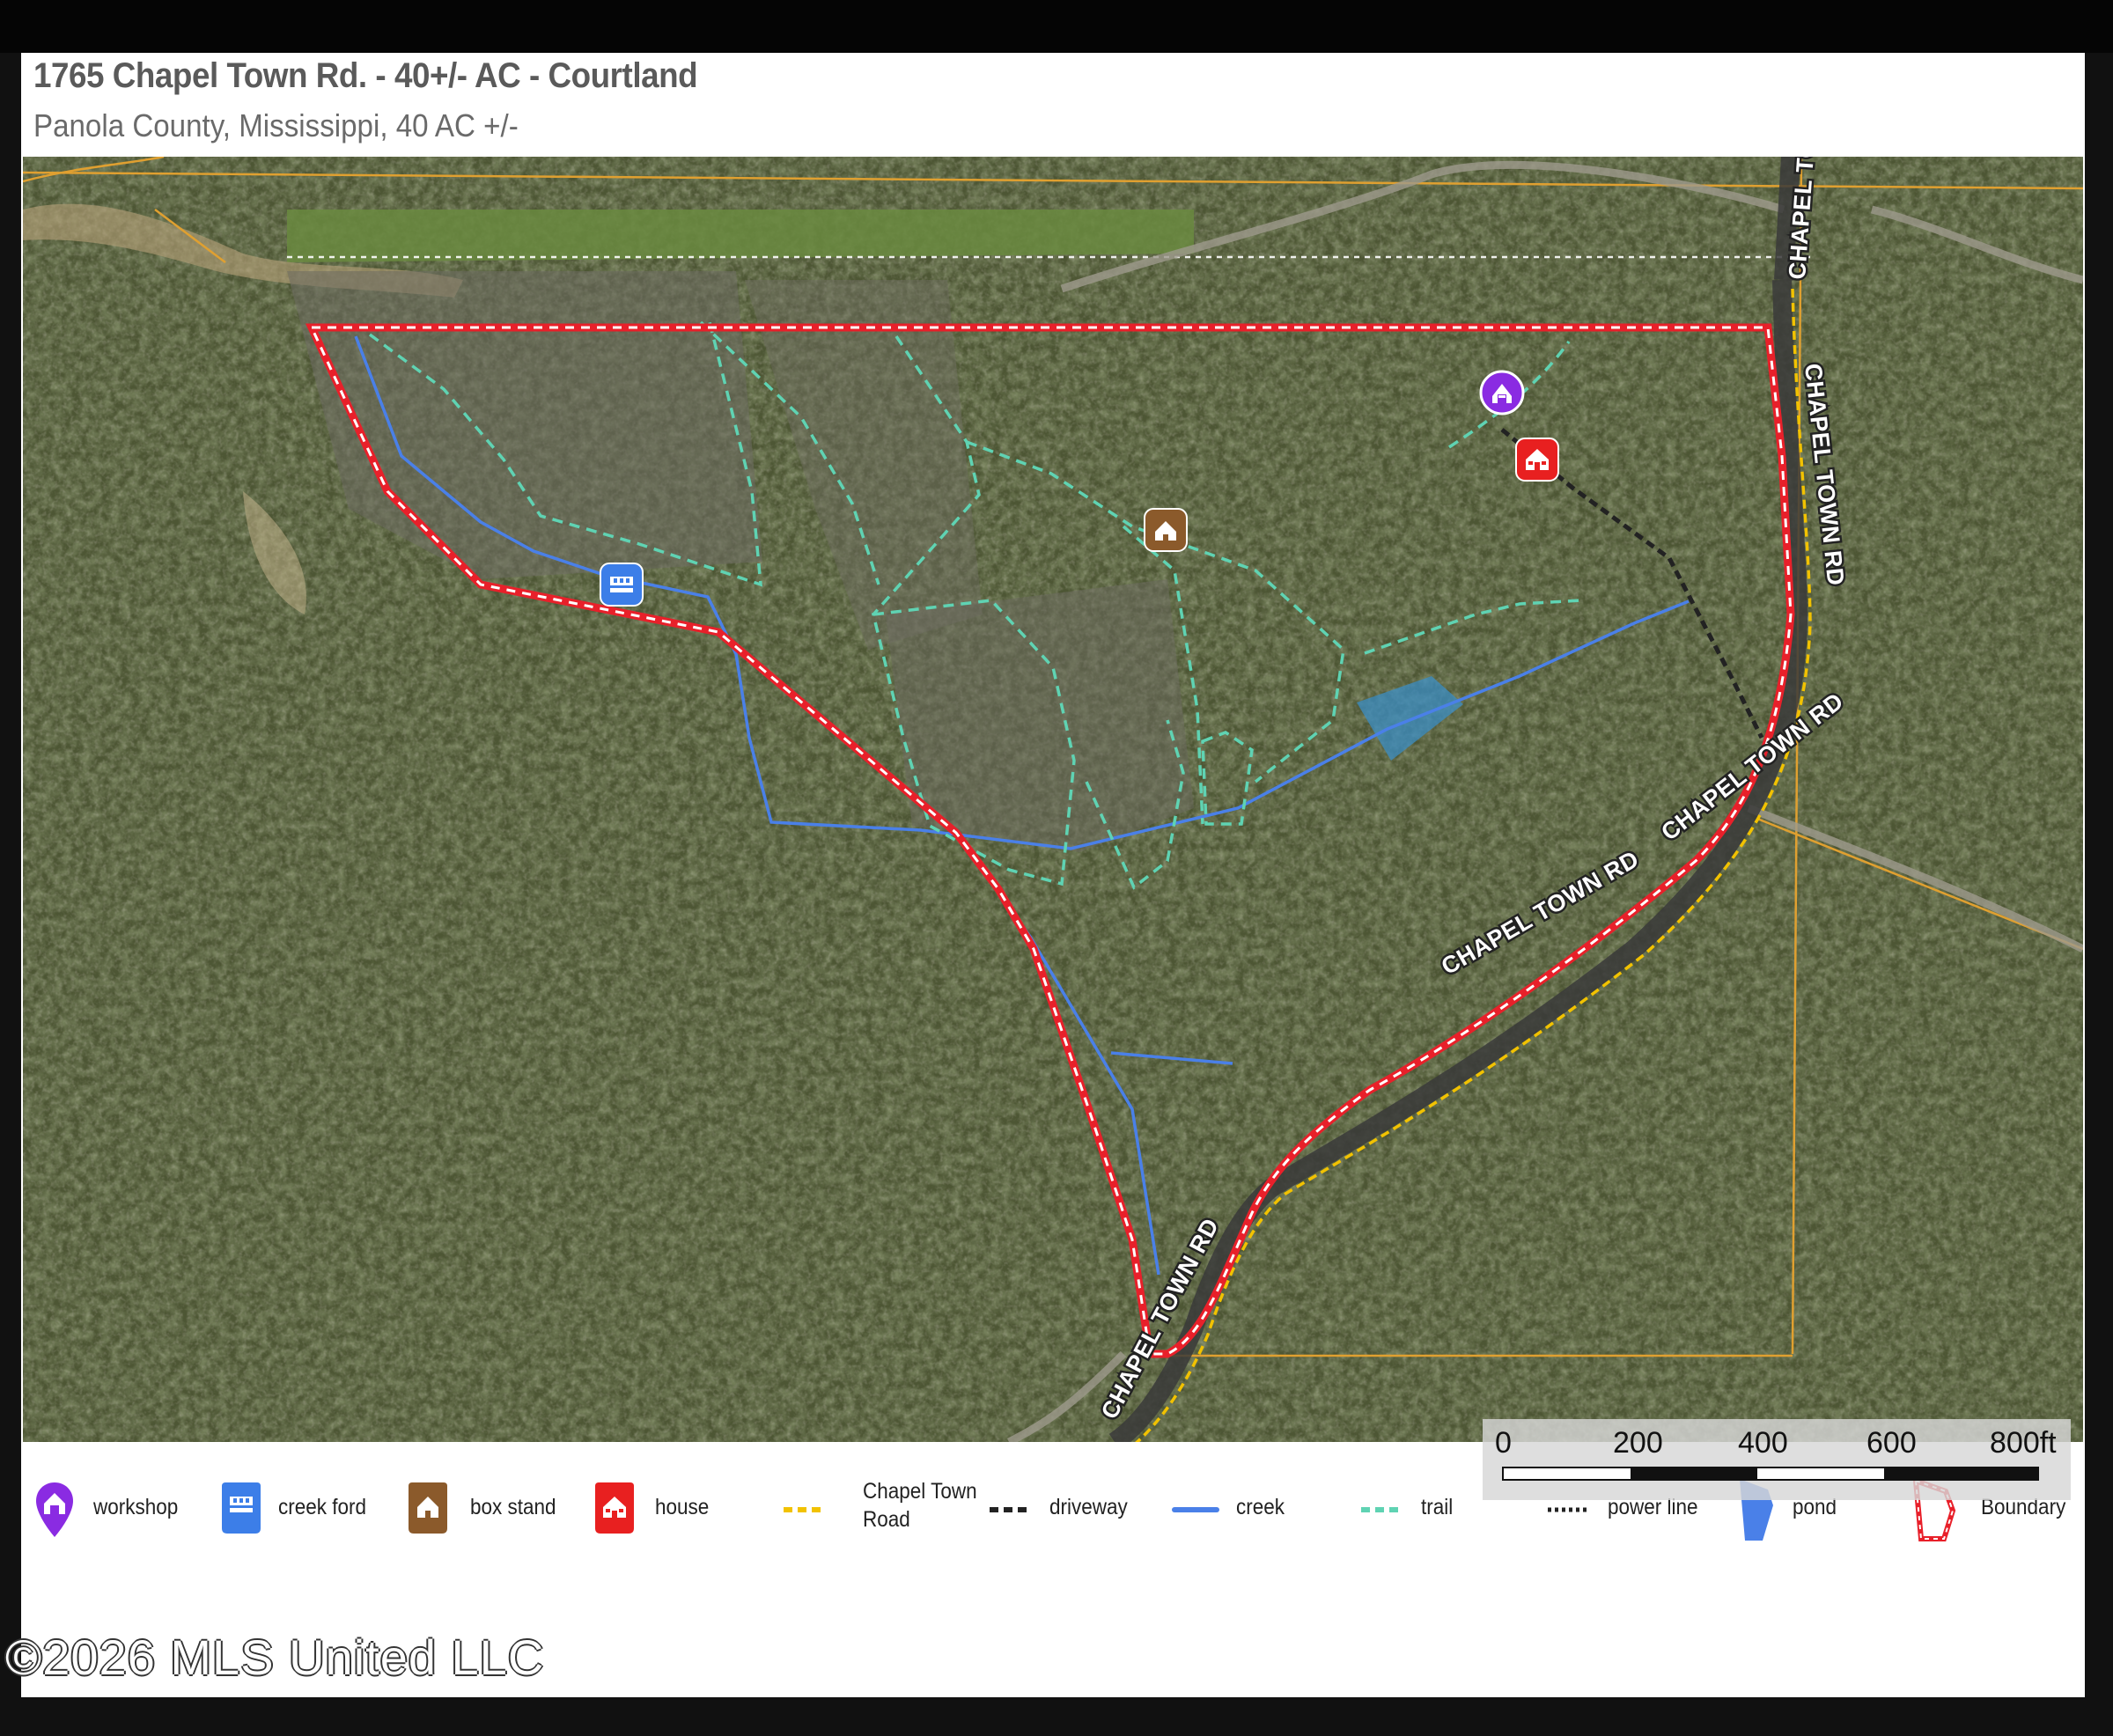 The image size is (2113, 1736). What do you see at coordinates (276, 125) in the screenshot?
I see `page-subtitle: Panola County, Mississippi, 40 AC +/-` at bounding box center [276, 125].